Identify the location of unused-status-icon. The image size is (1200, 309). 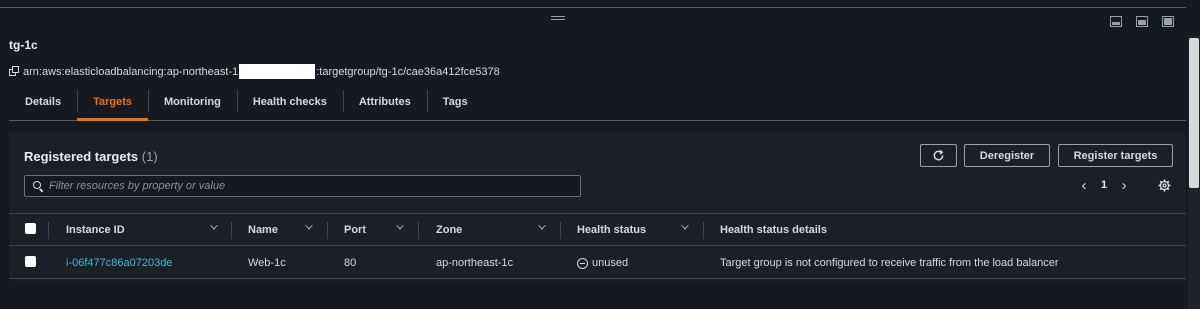
(582, 263).